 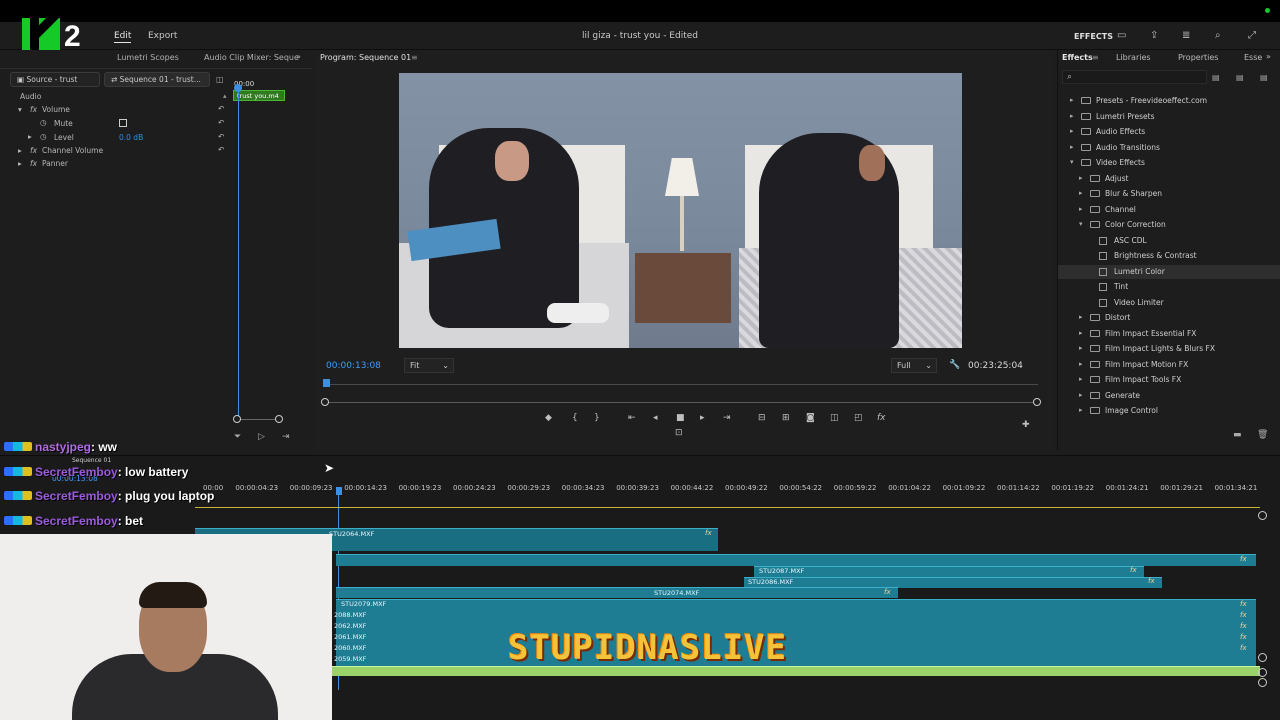 What do you see at coordinates (20, 150) in the screenshot?
I see `expand-channel-volume-icon: ▸` at bounding box center [20, 150].